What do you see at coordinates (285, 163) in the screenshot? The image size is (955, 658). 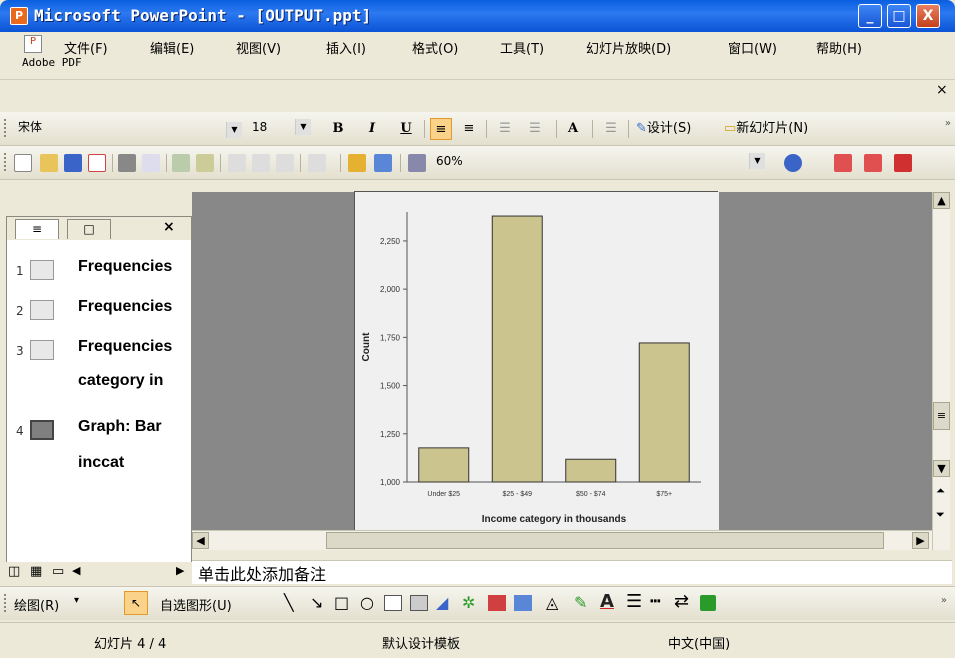 I see `format-painter-icon` at bounding box center [285, 163].